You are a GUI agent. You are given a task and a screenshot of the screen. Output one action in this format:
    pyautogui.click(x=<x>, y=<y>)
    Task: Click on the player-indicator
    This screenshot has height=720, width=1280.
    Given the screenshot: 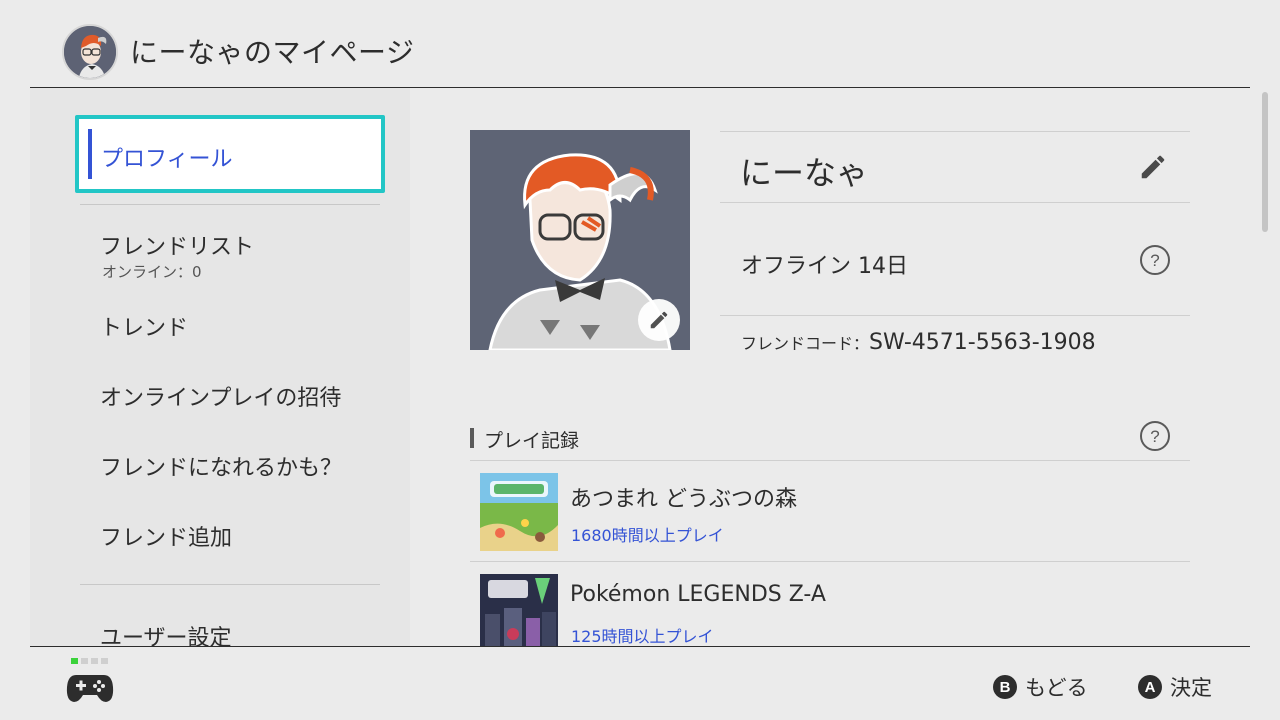 What is the action you would take?
    pyautogui.click(x=89, y=661)
    